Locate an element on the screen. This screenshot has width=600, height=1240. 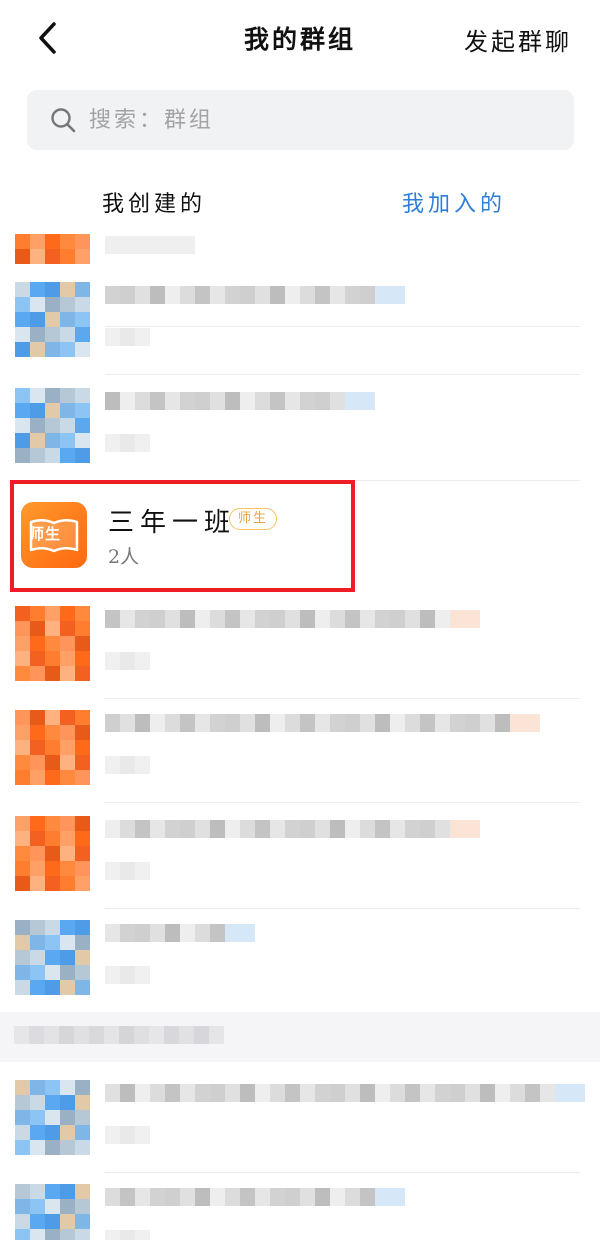
search-bar is located at coordinates (300, 120).